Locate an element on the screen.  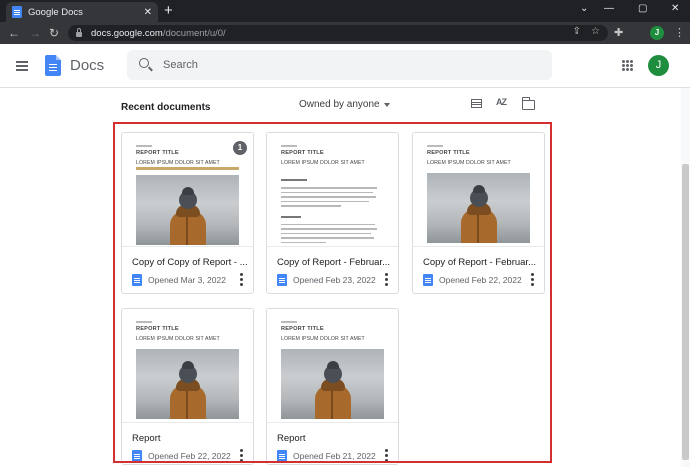
google-apps-icon is located at coordinates (627, 65).